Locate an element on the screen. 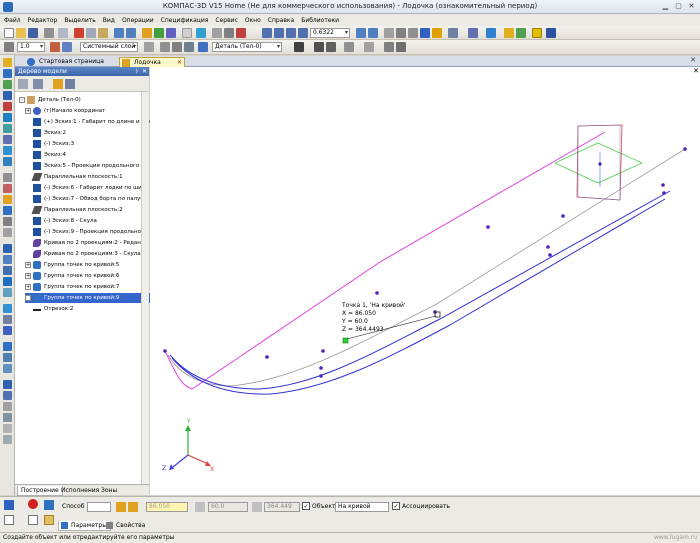  open-folder-icon is located at coordinates (21, 33).